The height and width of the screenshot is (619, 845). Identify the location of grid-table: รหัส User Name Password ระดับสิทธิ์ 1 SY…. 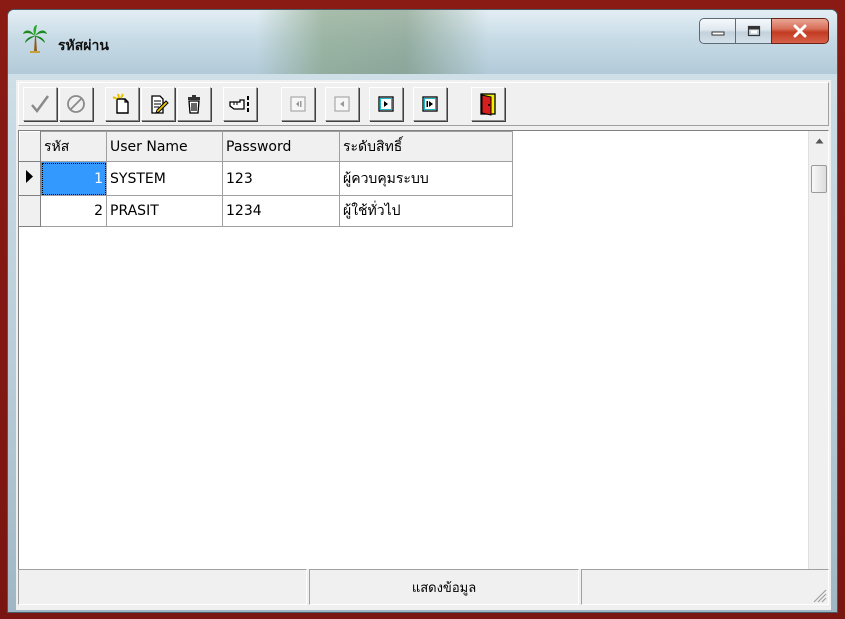
(266, 179).